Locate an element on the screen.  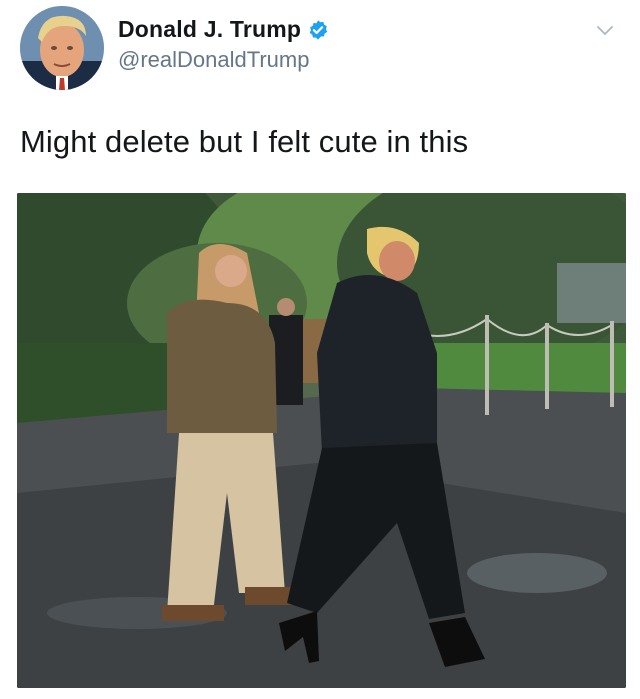
chevron-down-icon is located at coordinates (605, 31).